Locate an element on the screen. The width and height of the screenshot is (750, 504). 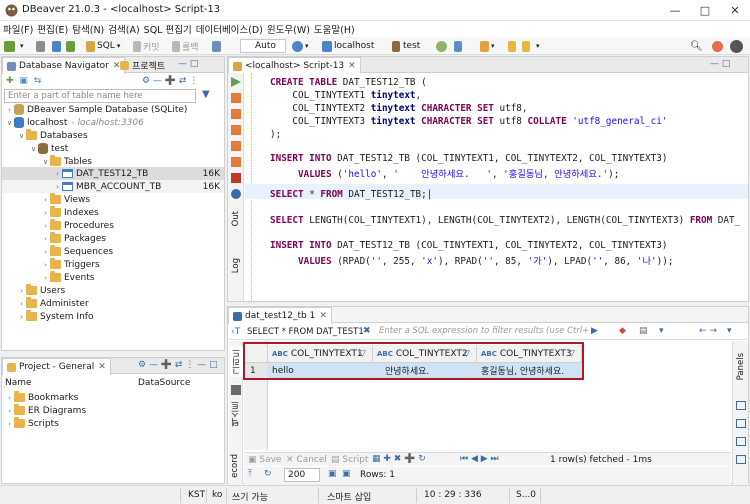
connect-icon is located at coordinates (40, 46).